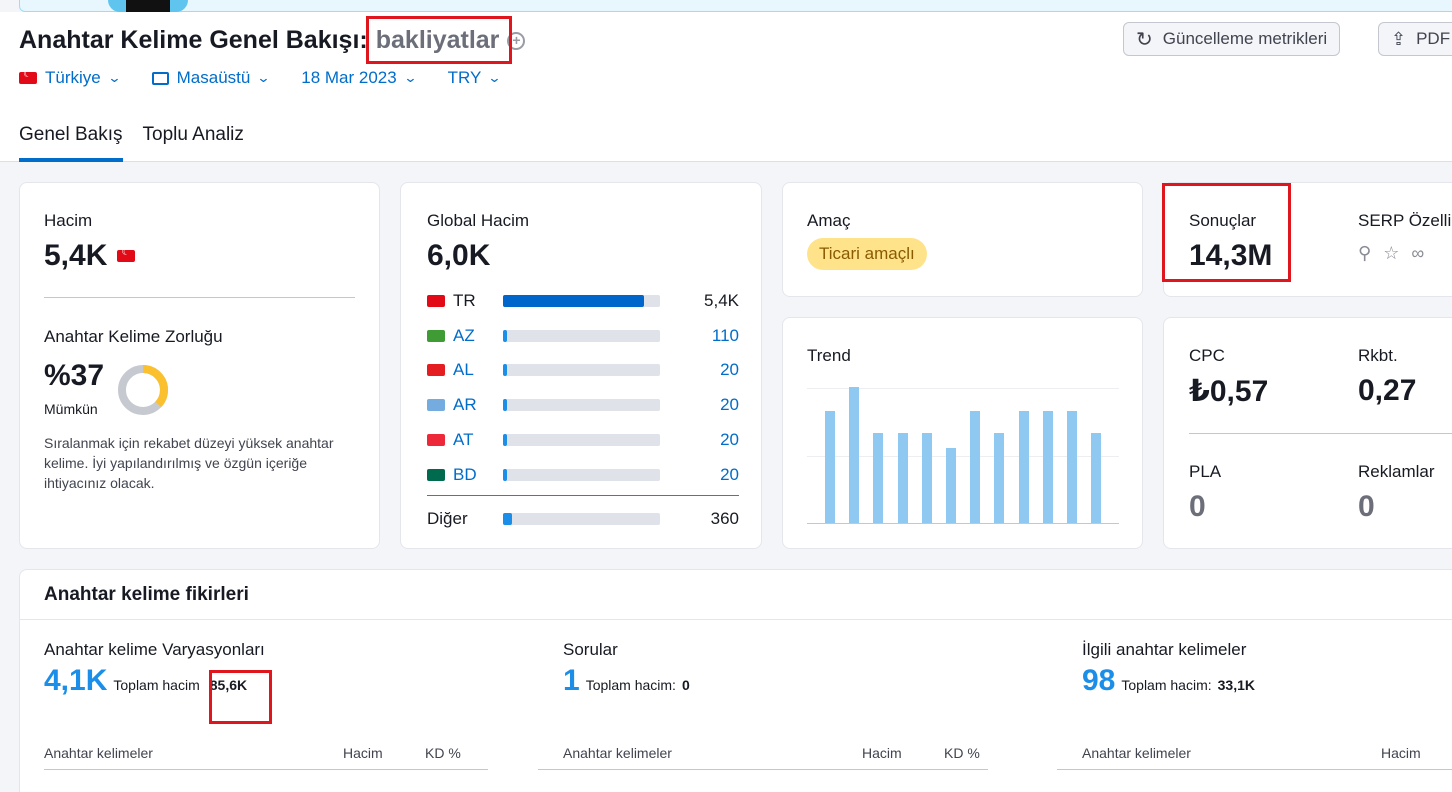 The image size is (1452, 792). What do you see at coordinates (829, 220) in the screenshot?
I see `intent-label: Amaç` at bounding box center [829, 220].